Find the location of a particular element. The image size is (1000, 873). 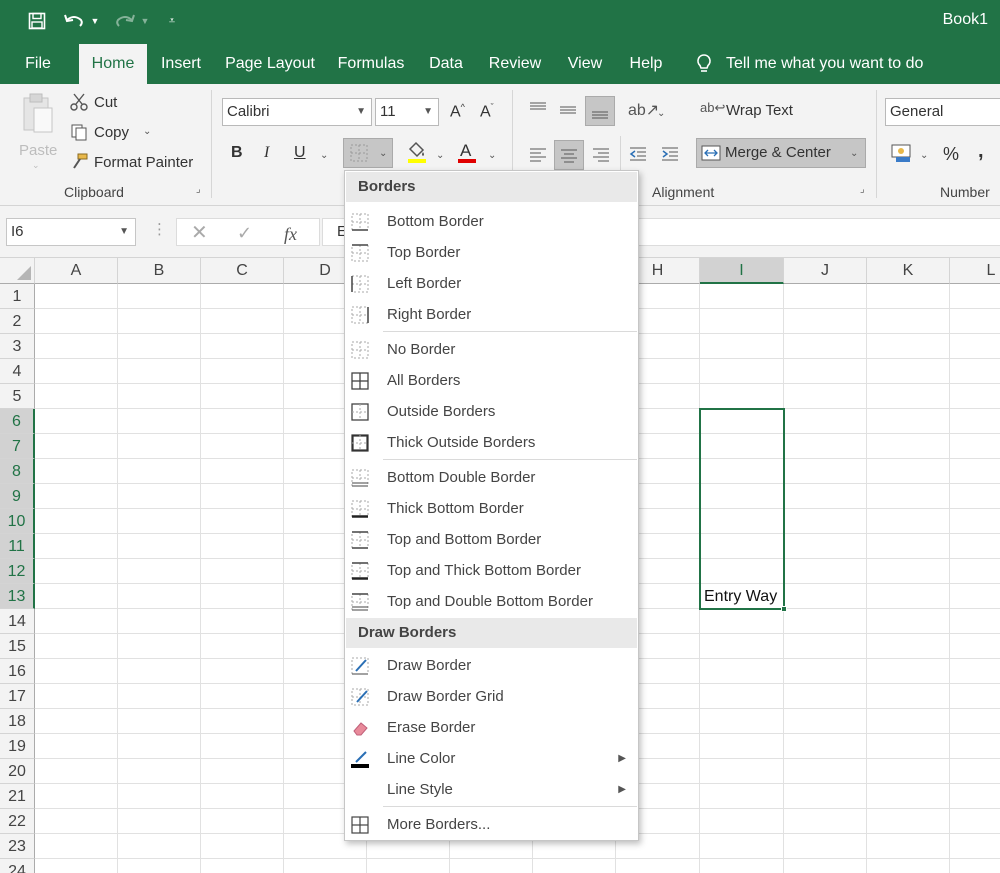

row-header-6: 6 is located at coordinates (17, 421).